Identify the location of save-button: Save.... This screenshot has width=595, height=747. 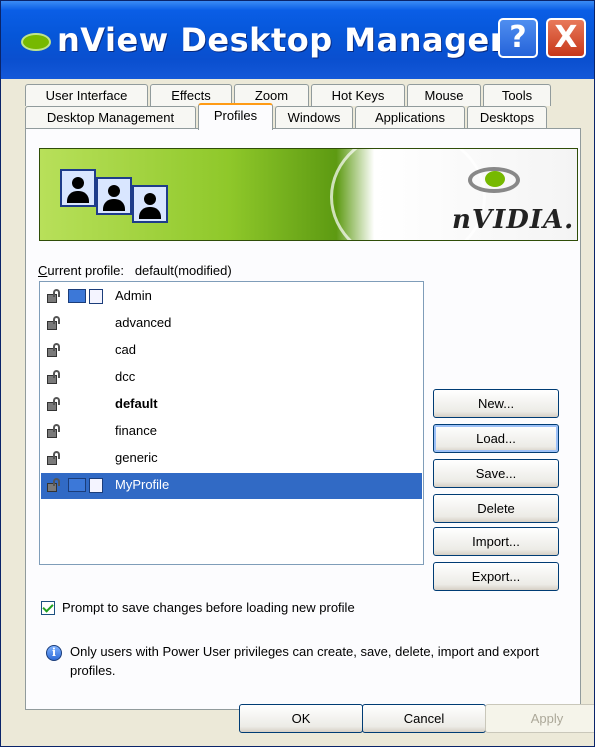
(496, 473).